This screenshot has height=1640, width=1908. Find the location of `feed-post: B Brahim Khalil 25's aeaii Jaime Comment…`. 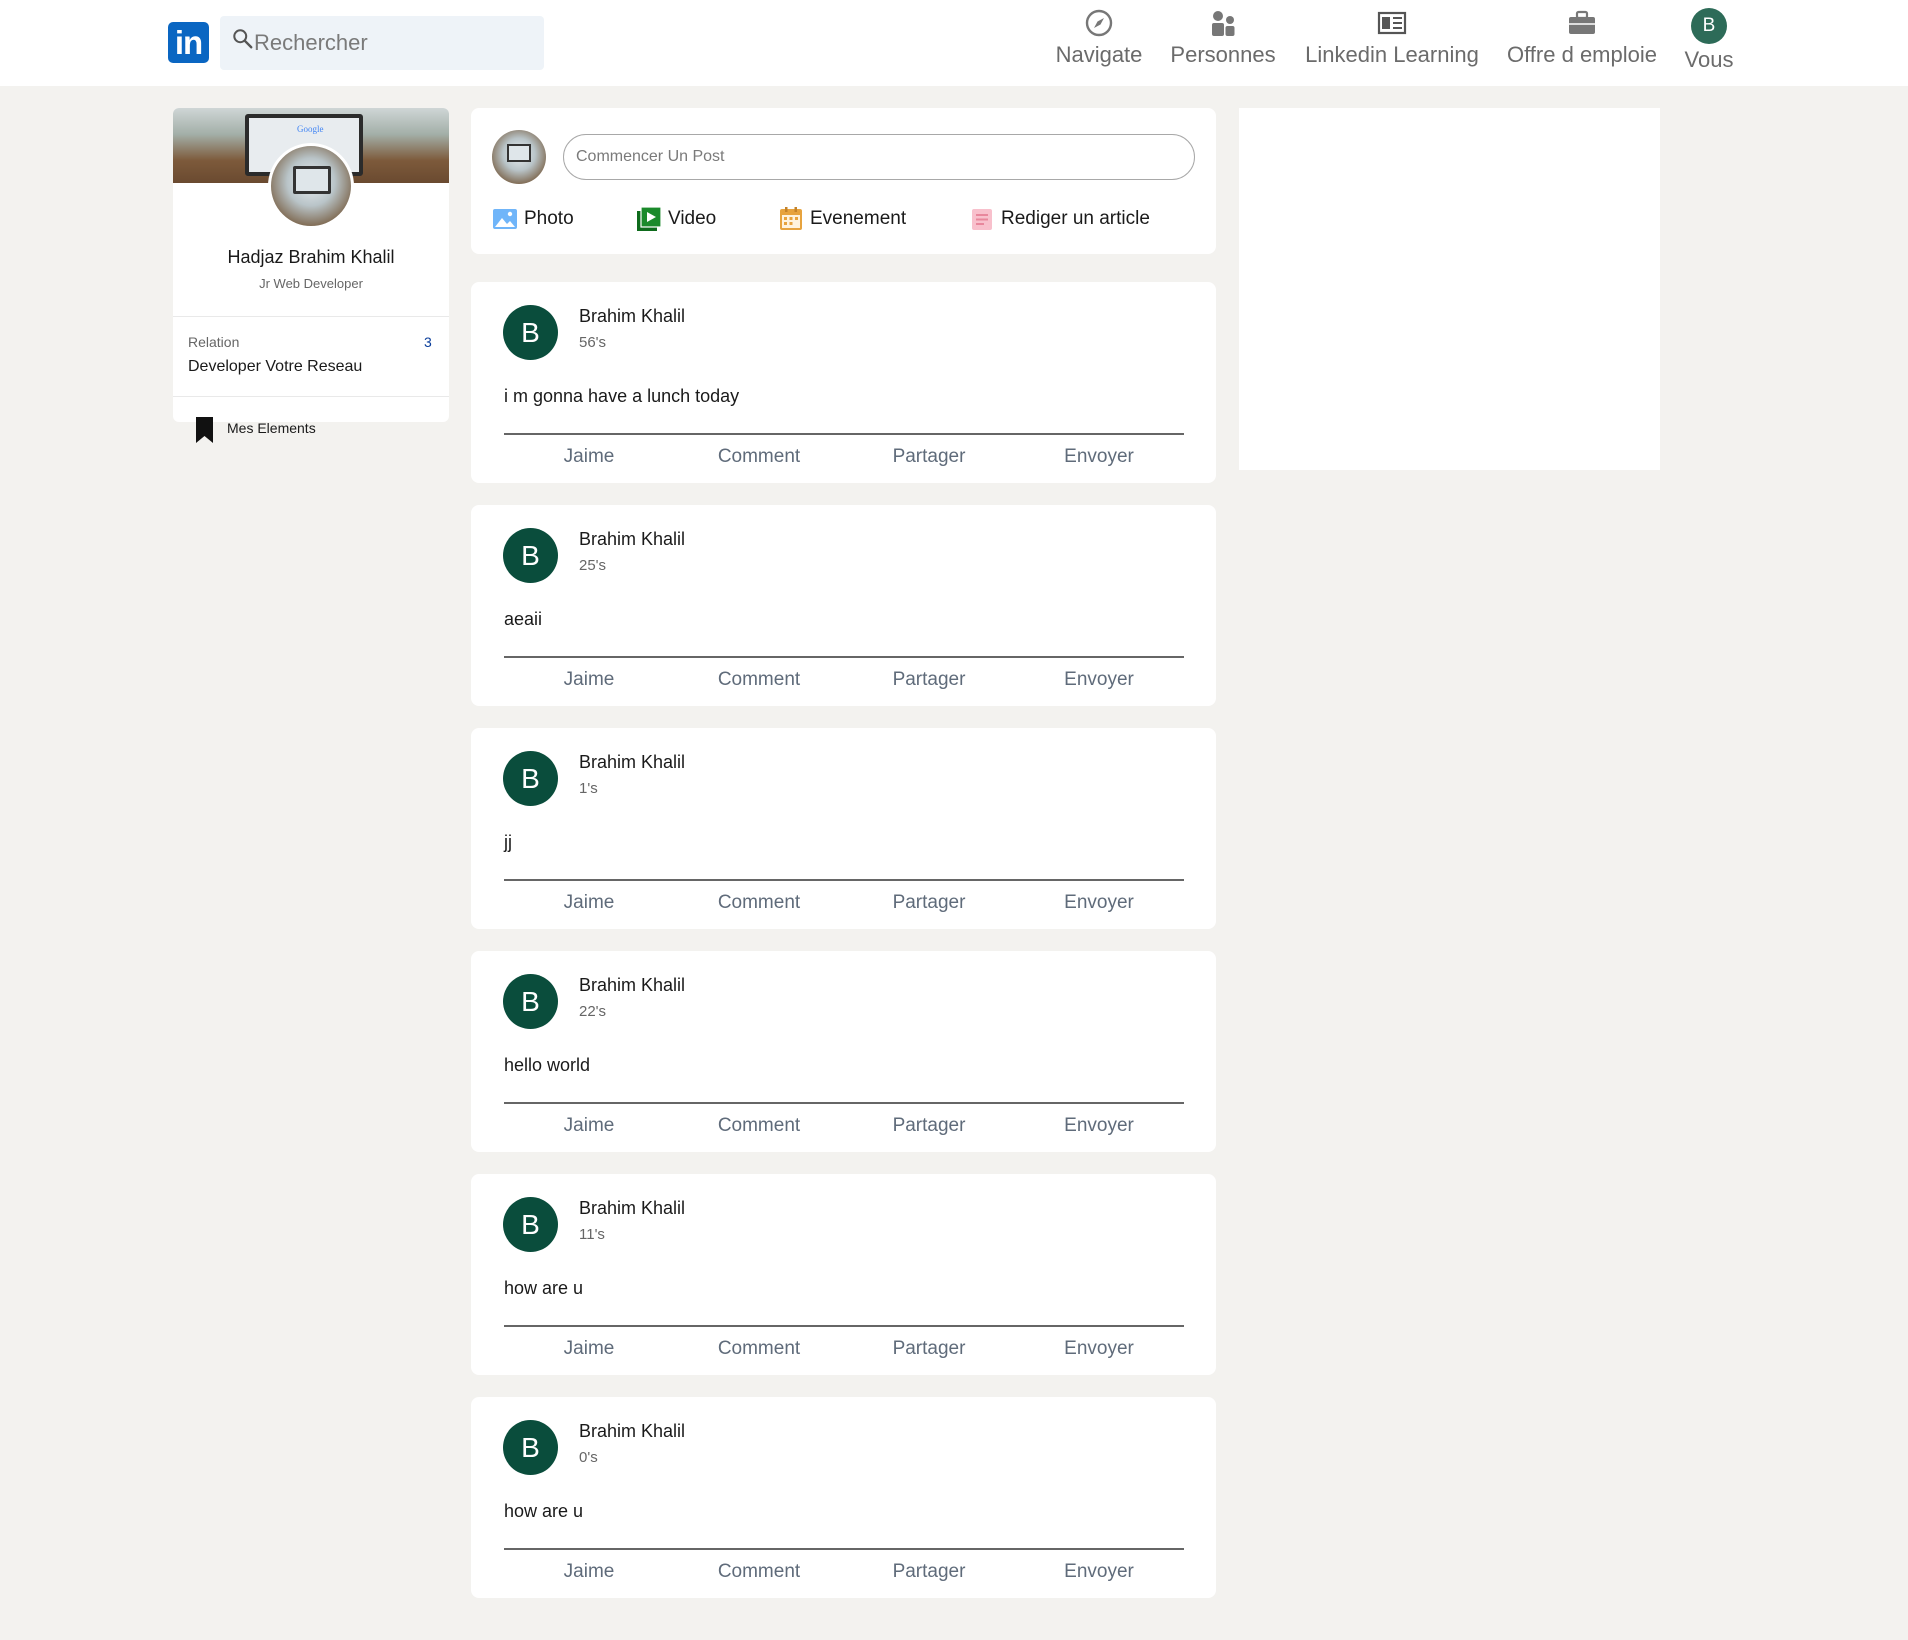

feed-post: B Brahim Khalil 25's aeaii Jaime Comment… is located at coordinates (843, 605).